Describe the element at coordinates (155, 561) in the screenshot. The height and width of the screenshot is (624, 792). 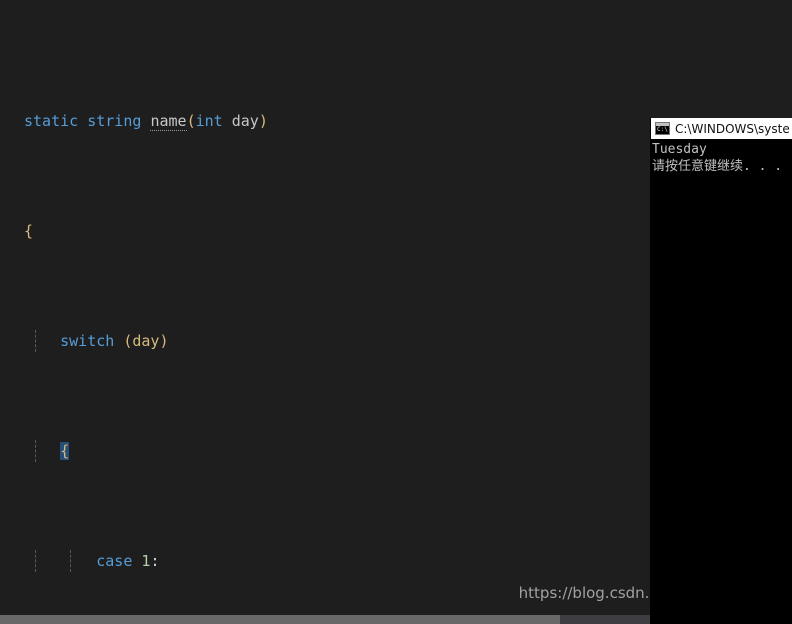
I see `token-colon: :` at that location.